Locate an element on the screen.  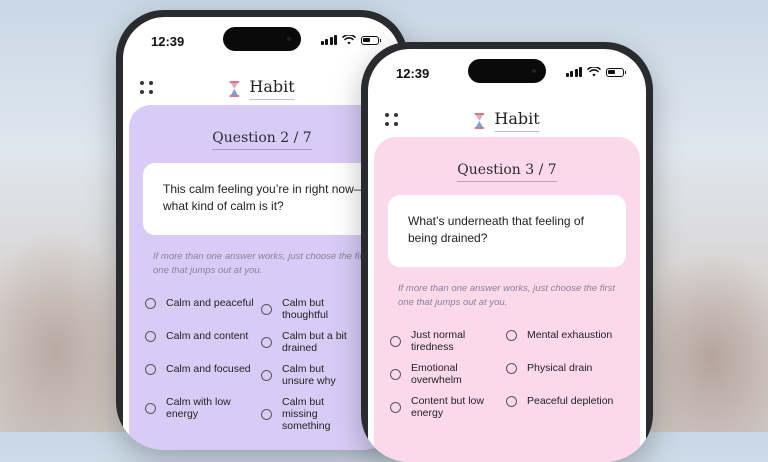
option-item: Physical drain is located at coordinates (566, 368).